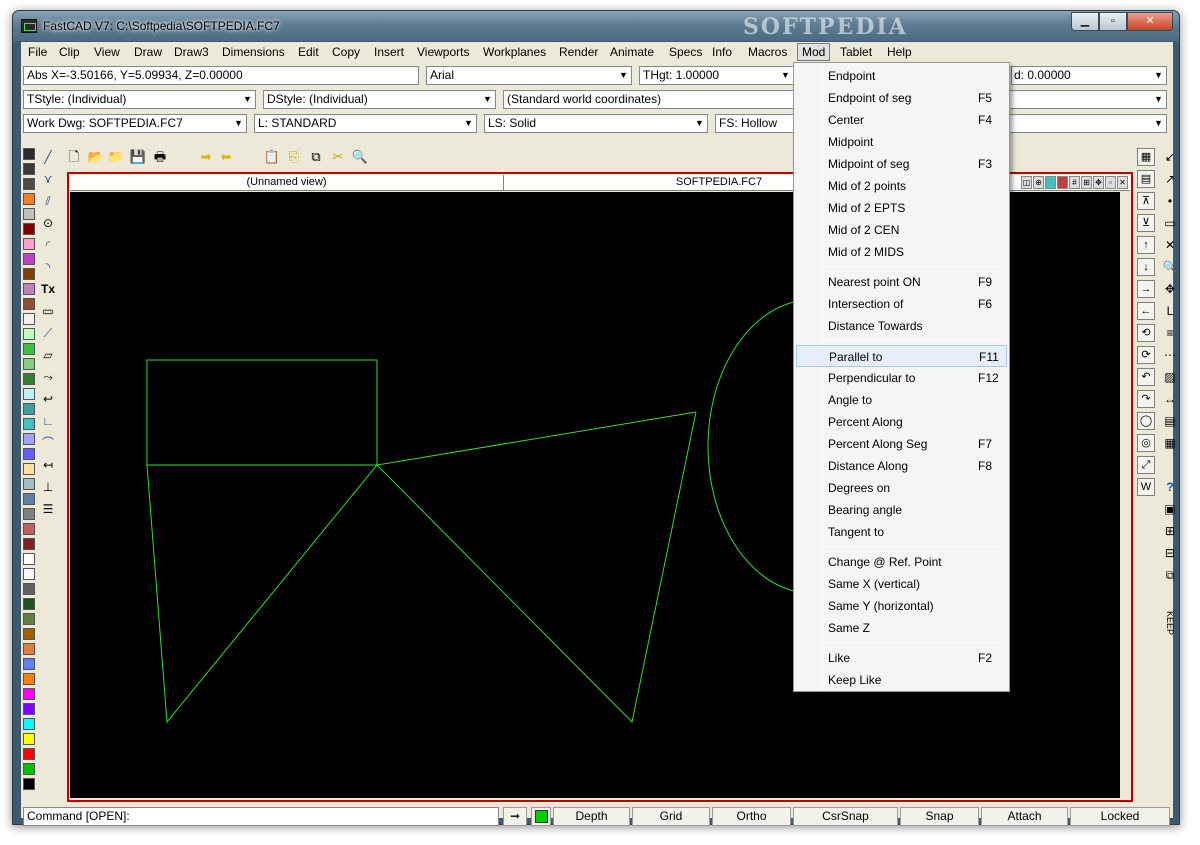  I want to click on circle-icon: ◯, so click(1146, 421).